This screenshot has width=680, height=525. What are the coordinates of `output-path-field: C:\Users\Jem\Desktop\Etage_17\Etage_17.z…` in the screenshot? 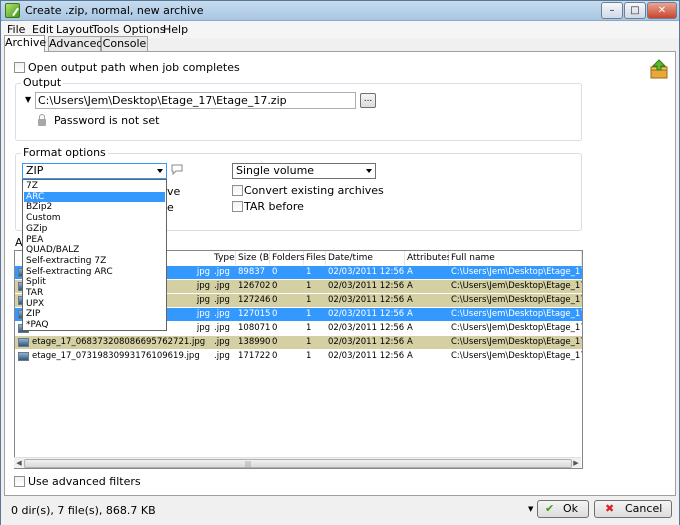 It's located at (195, 100).